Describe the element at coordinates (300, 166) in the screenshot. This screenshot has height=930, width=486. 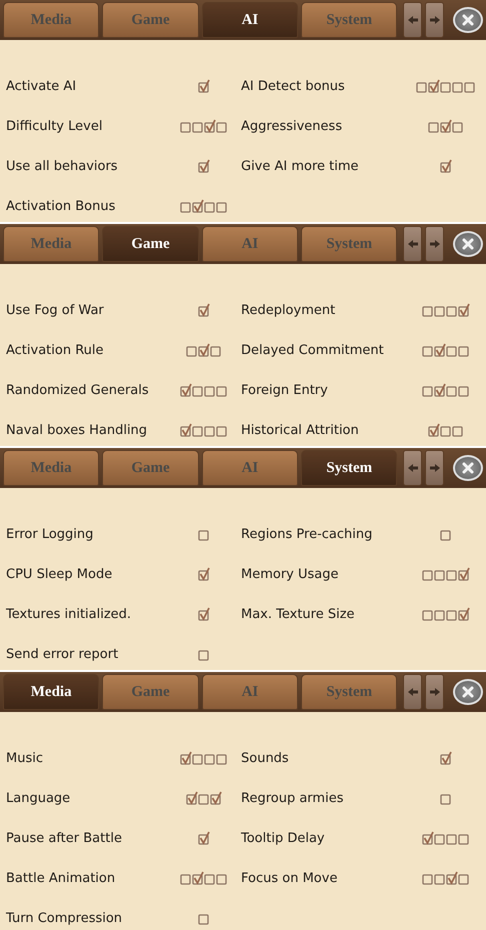
I see `setting-label: Give AI more time` at that location.